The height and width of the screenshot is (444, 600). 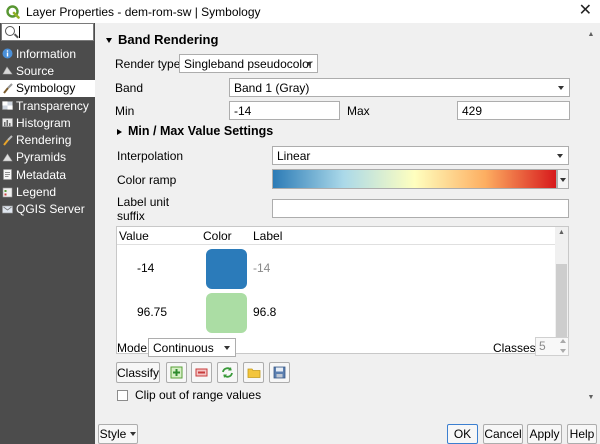 What do you see at coordinates (217, 236) in the screenshot?
I see `header-color: Color` at bounding box center [217, 236].